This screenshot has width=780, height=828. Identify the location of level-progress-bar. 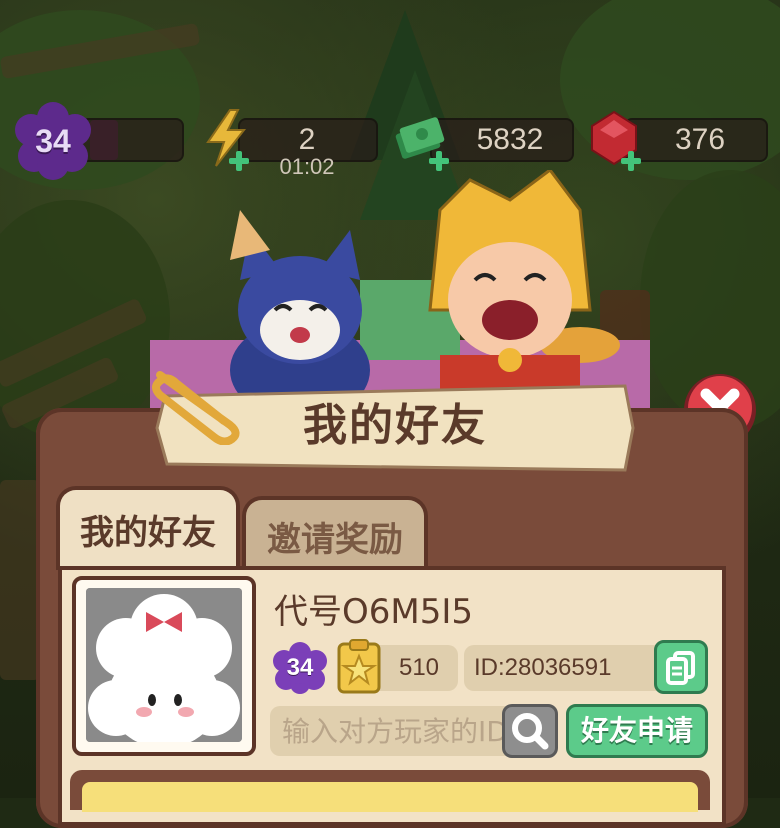
(132, 140).